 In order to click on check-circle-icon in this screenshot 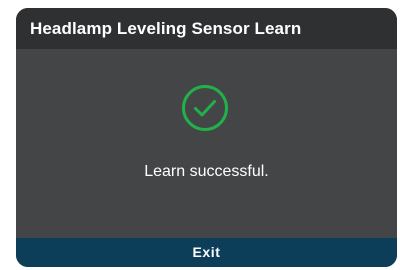, I will do `click(205, 108)`.